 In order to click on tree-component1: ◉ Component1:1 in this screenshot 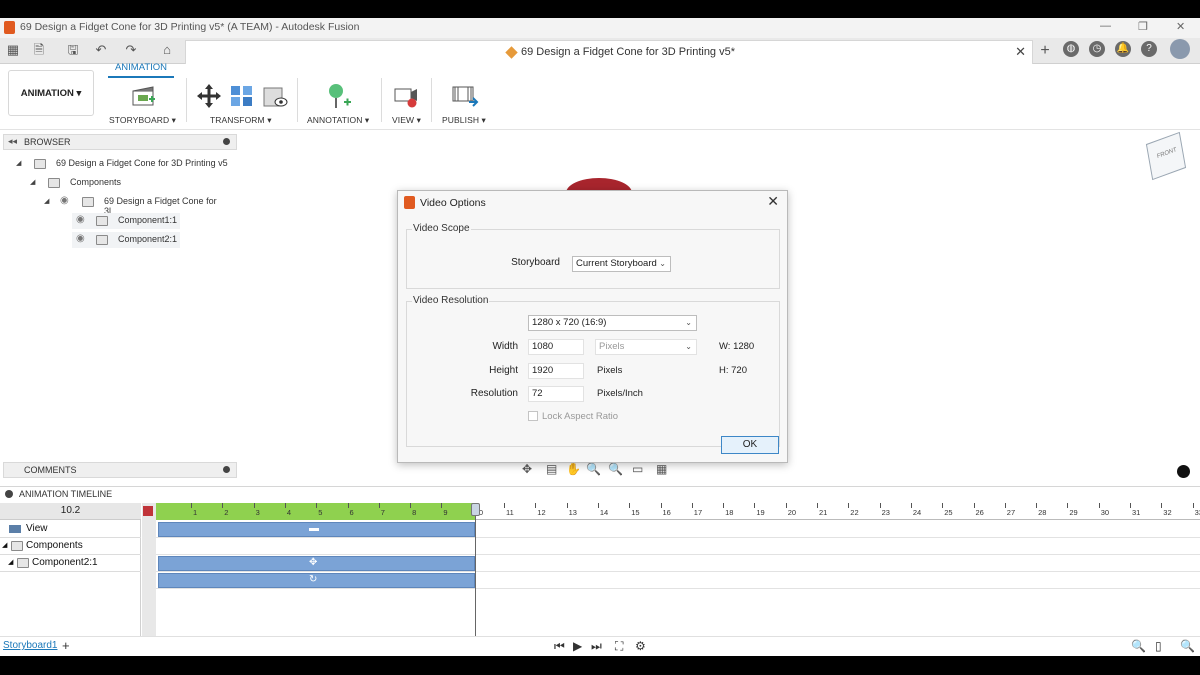, I will do `click(126, 221)`.